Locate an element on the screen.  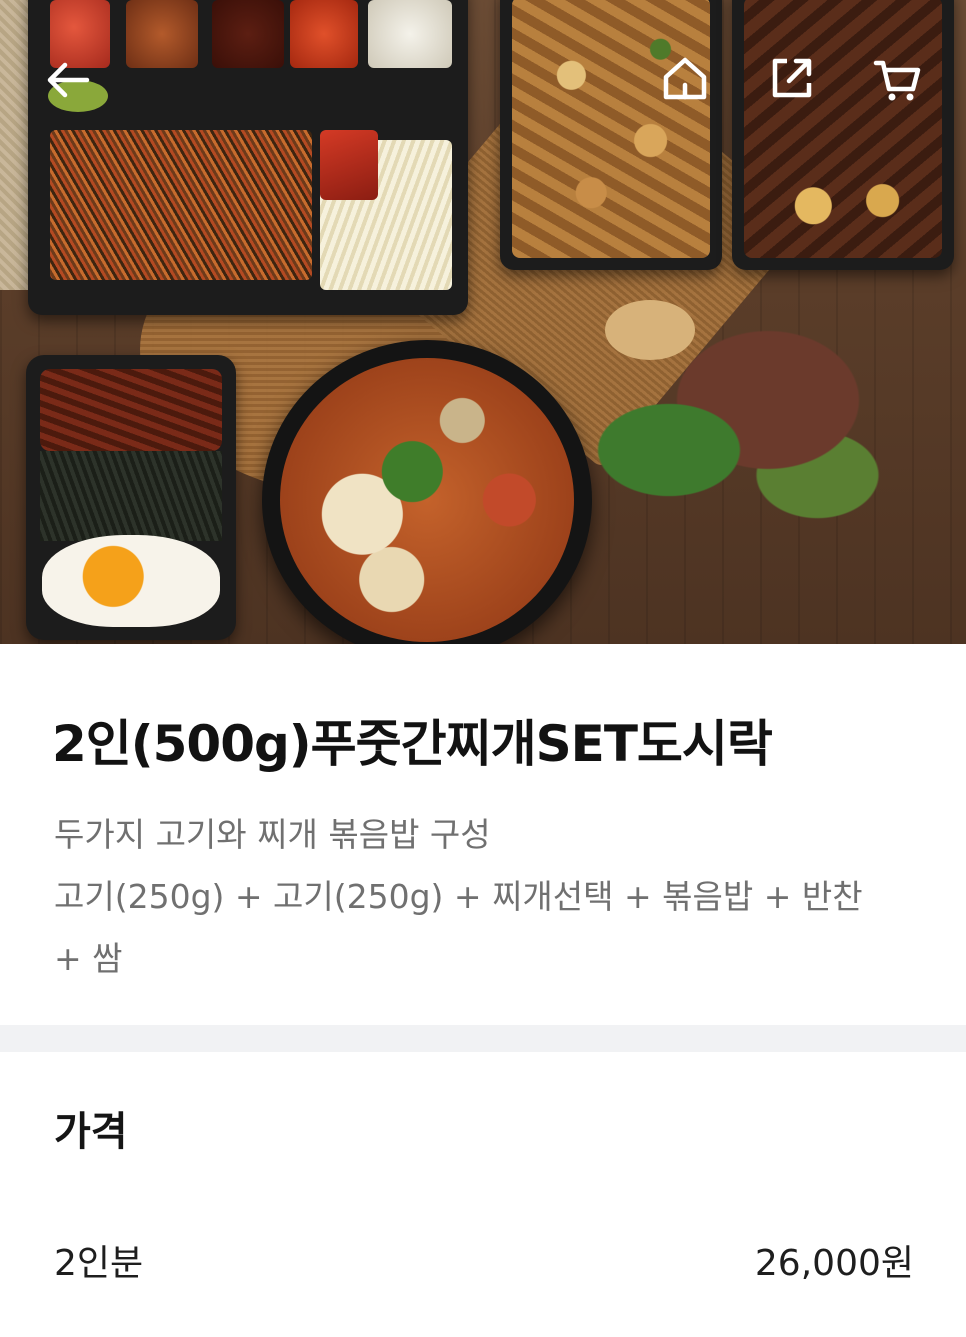
price-option-row: 2인분 26,000원 is located at coordinates (484, 1260).